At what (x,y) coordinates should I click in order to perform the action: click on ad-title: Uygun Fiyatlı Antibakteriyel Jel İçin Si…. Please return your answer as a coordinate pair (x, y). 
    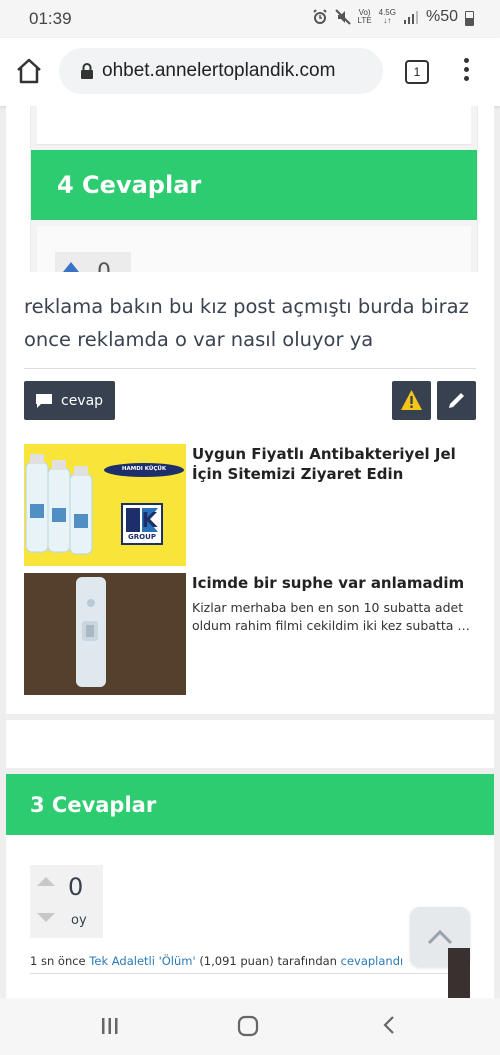
    Looking at the image, I should click on (334, 464).